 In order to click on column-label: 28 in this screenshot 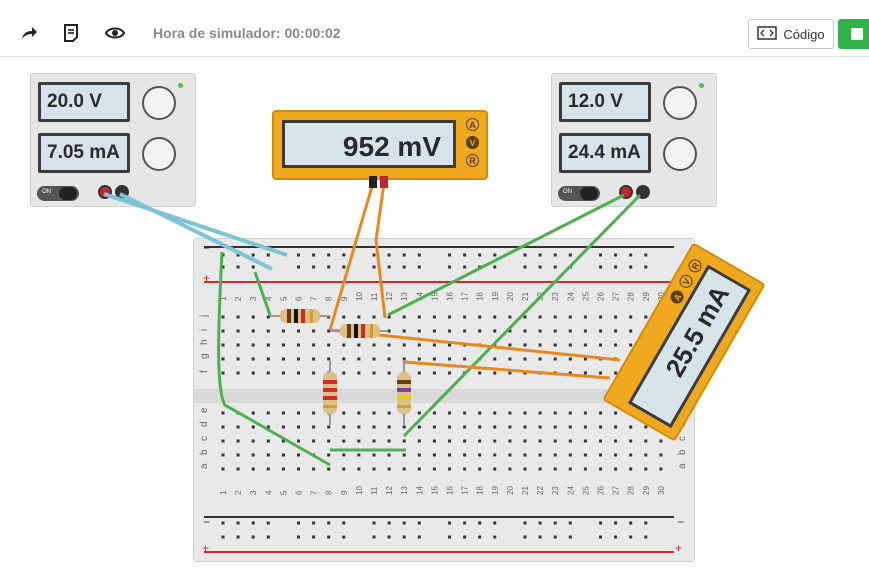, I will do `click(631, 296)`.